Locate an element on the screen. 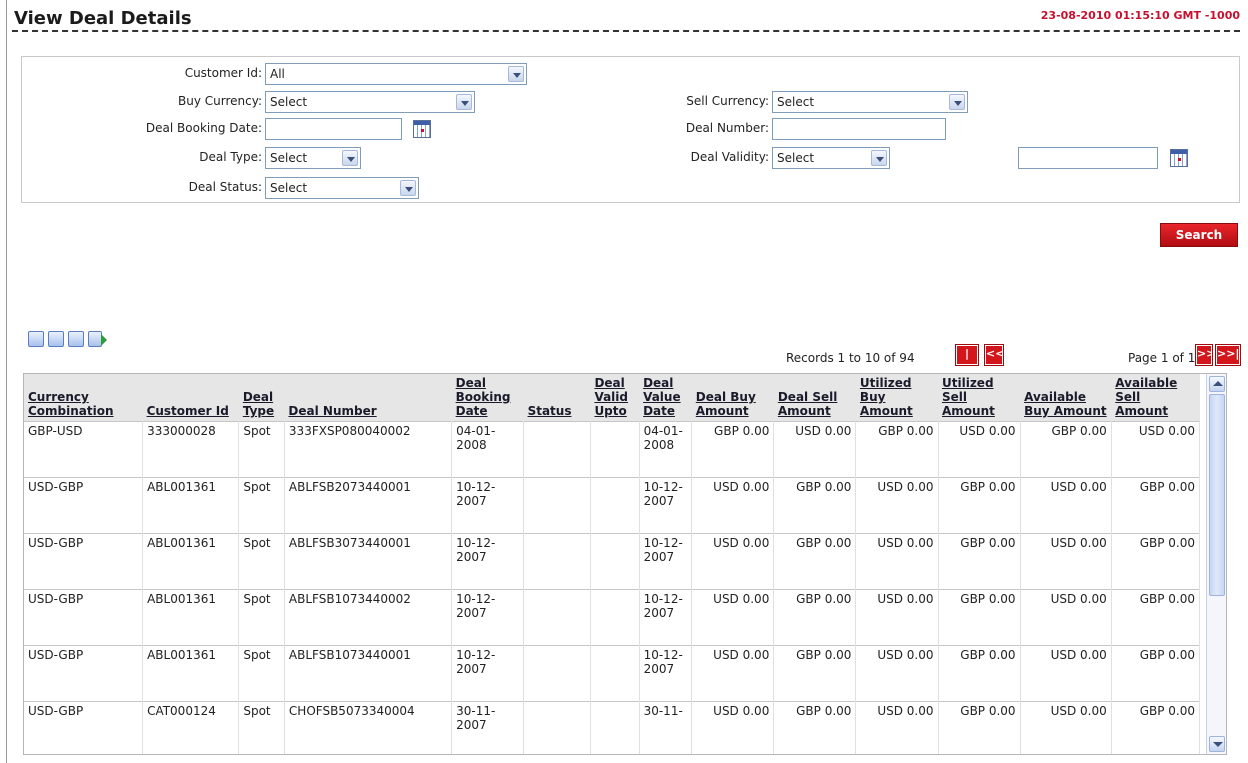 The image size is (1248, 763). deal-type-select: Select is located at coordinates (313, 158).